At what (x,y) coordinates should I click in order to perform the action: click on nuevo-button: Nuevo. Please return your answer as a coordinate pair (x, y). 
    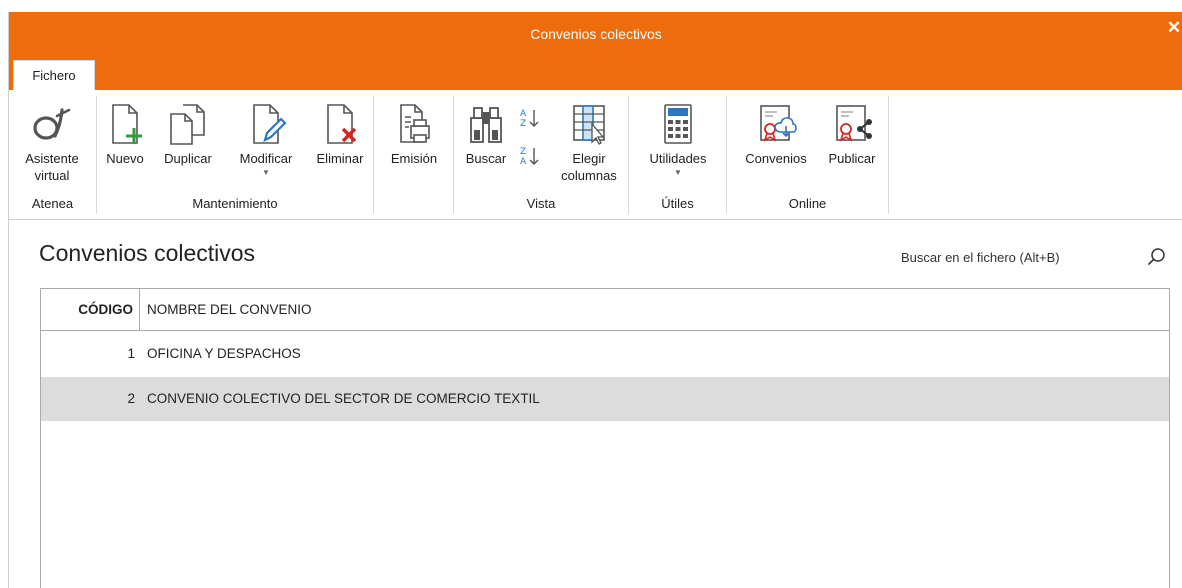
    Looking at the image, I should click on (125, 131).